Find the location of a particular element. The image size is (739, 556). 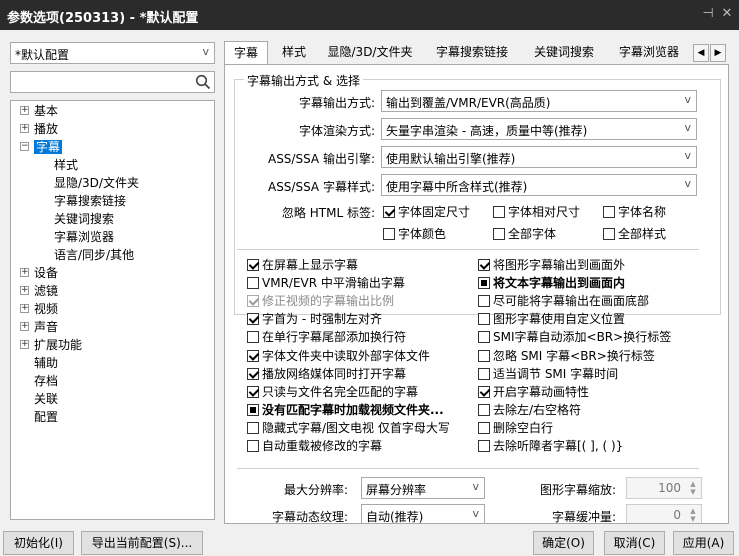

tree-item: + 扩展功能 is located at coordinates (51, 345).